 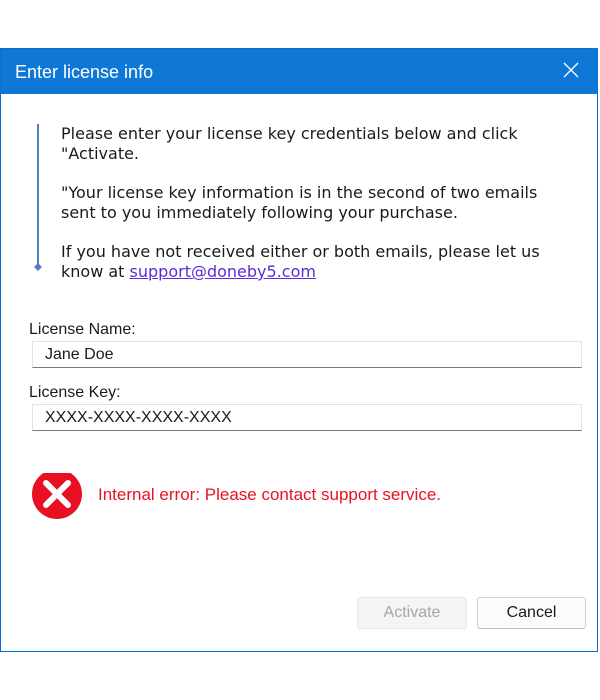 What do you see at coordinates (299, 71) in the screenshot?
I see `title-bar: Enter license info` at bounding box center [299, 71].